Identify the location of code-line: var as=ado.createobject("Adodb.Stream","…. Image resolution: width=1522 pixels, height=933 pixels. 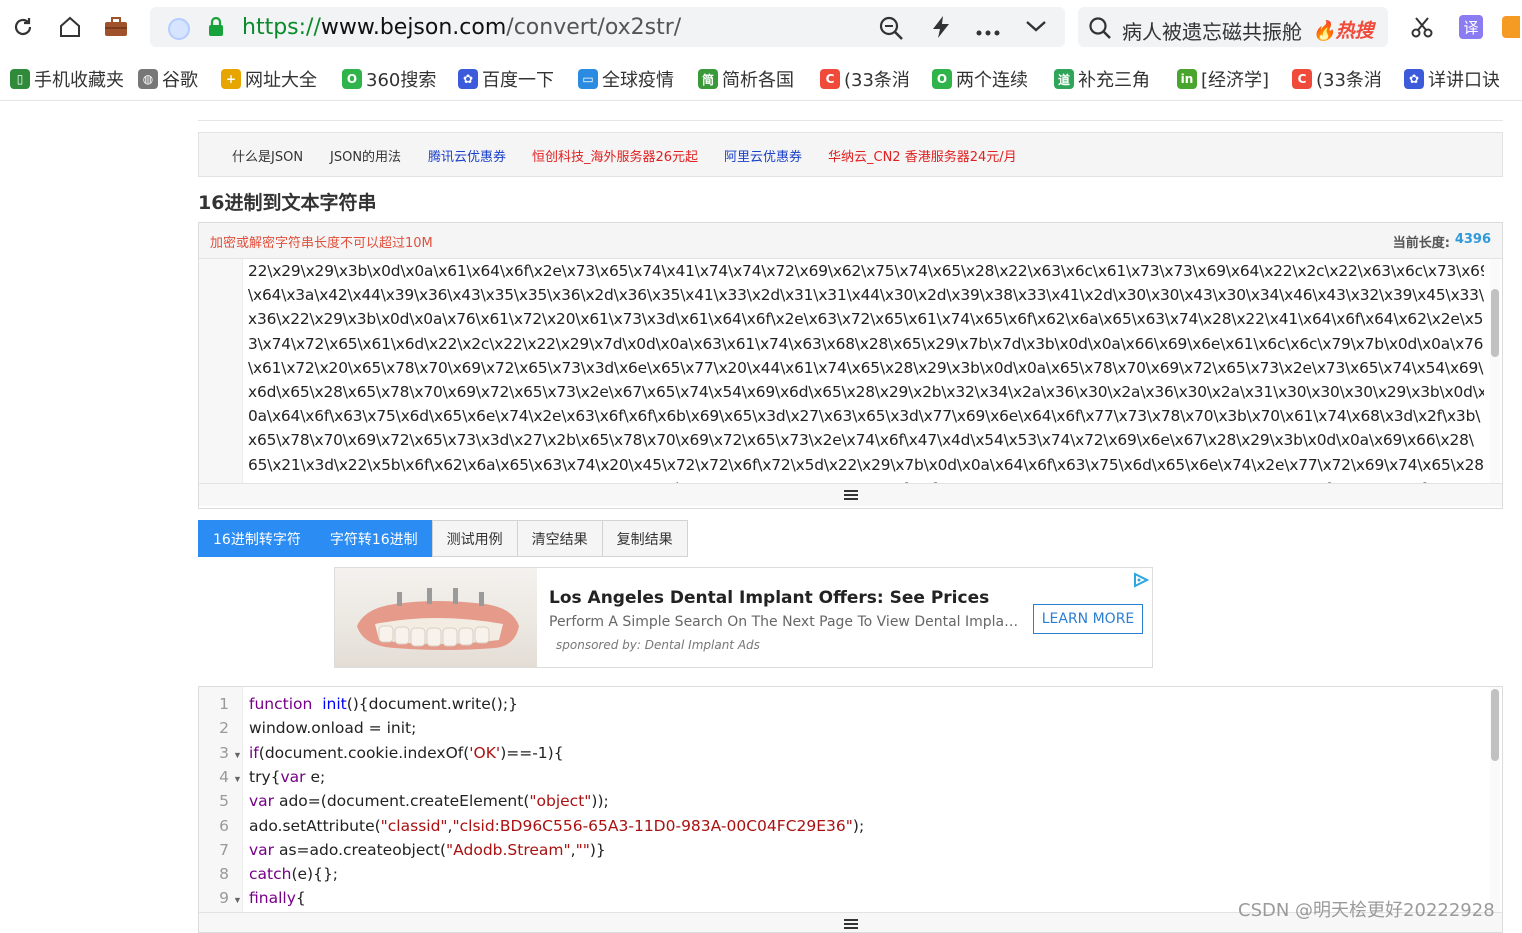
(427, 850).